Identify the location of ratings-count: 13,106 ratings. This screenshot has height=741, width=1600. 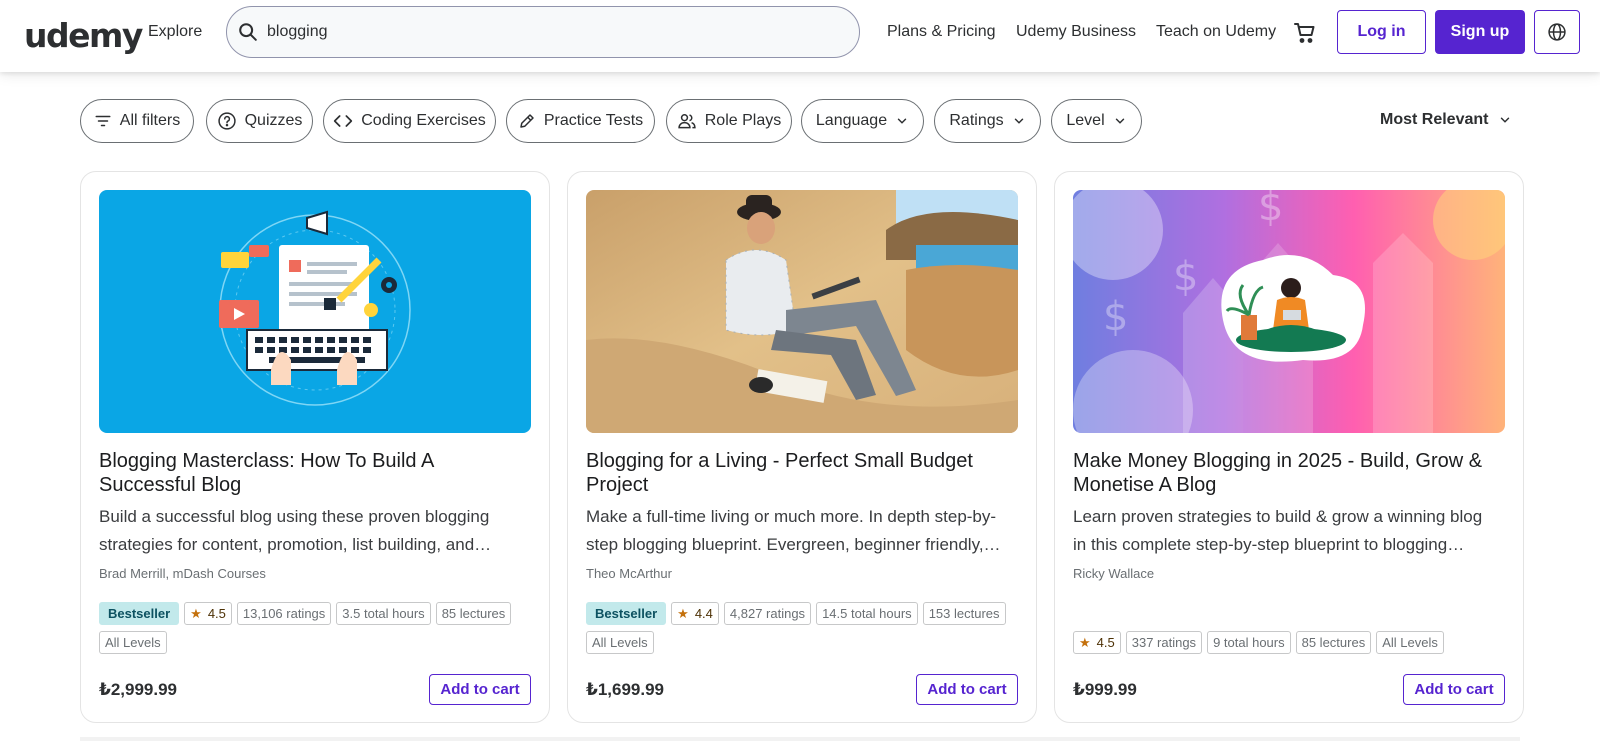
(284, 613).